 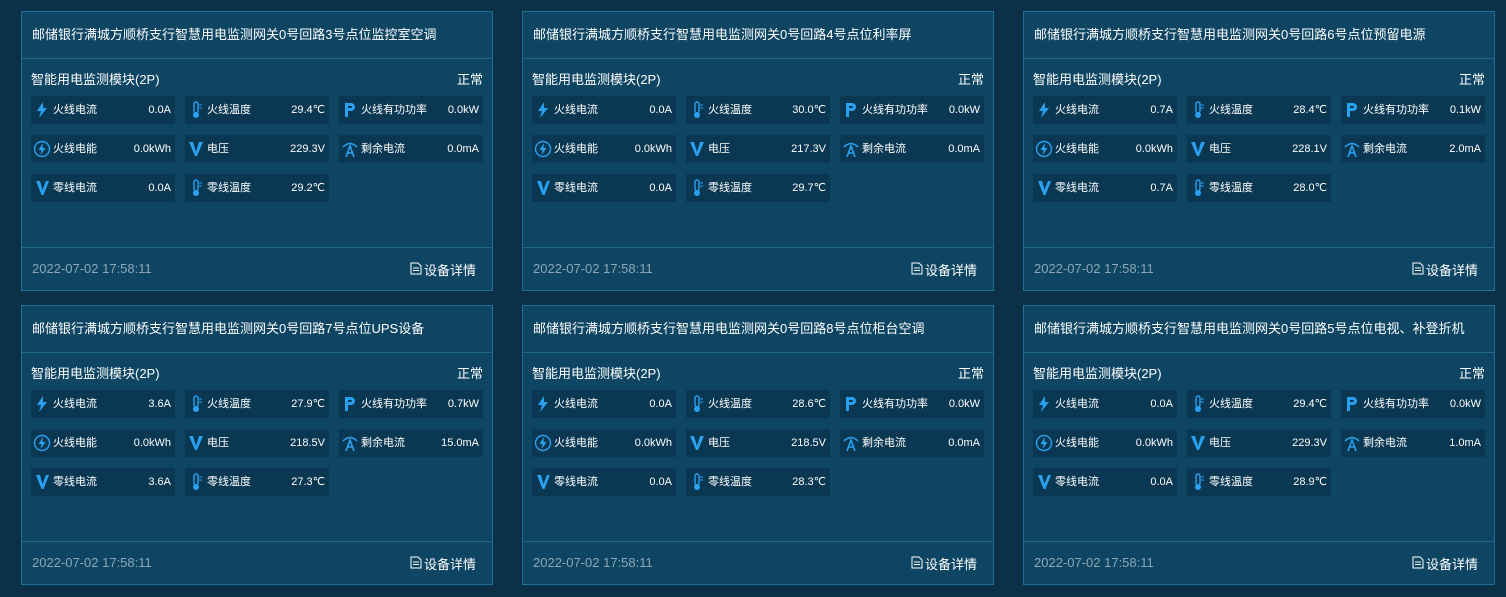 What do you see at coordinates (808, 443) in the screenshot?
I see `metric-value: 218.5V` at bounding box center [808, 443].